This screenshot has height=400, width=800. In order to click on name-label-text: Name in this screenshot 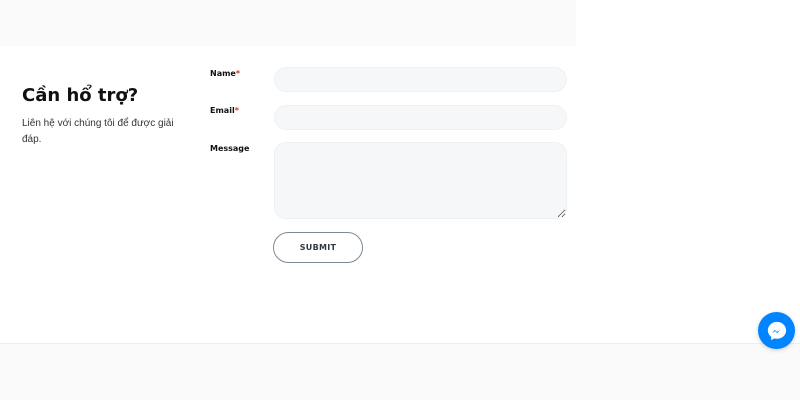, I will do `click(223, 73)`.